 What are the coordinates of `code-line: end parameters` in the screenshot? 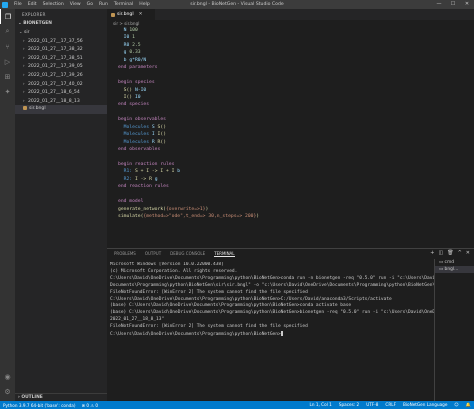 It's located at (138, 68).